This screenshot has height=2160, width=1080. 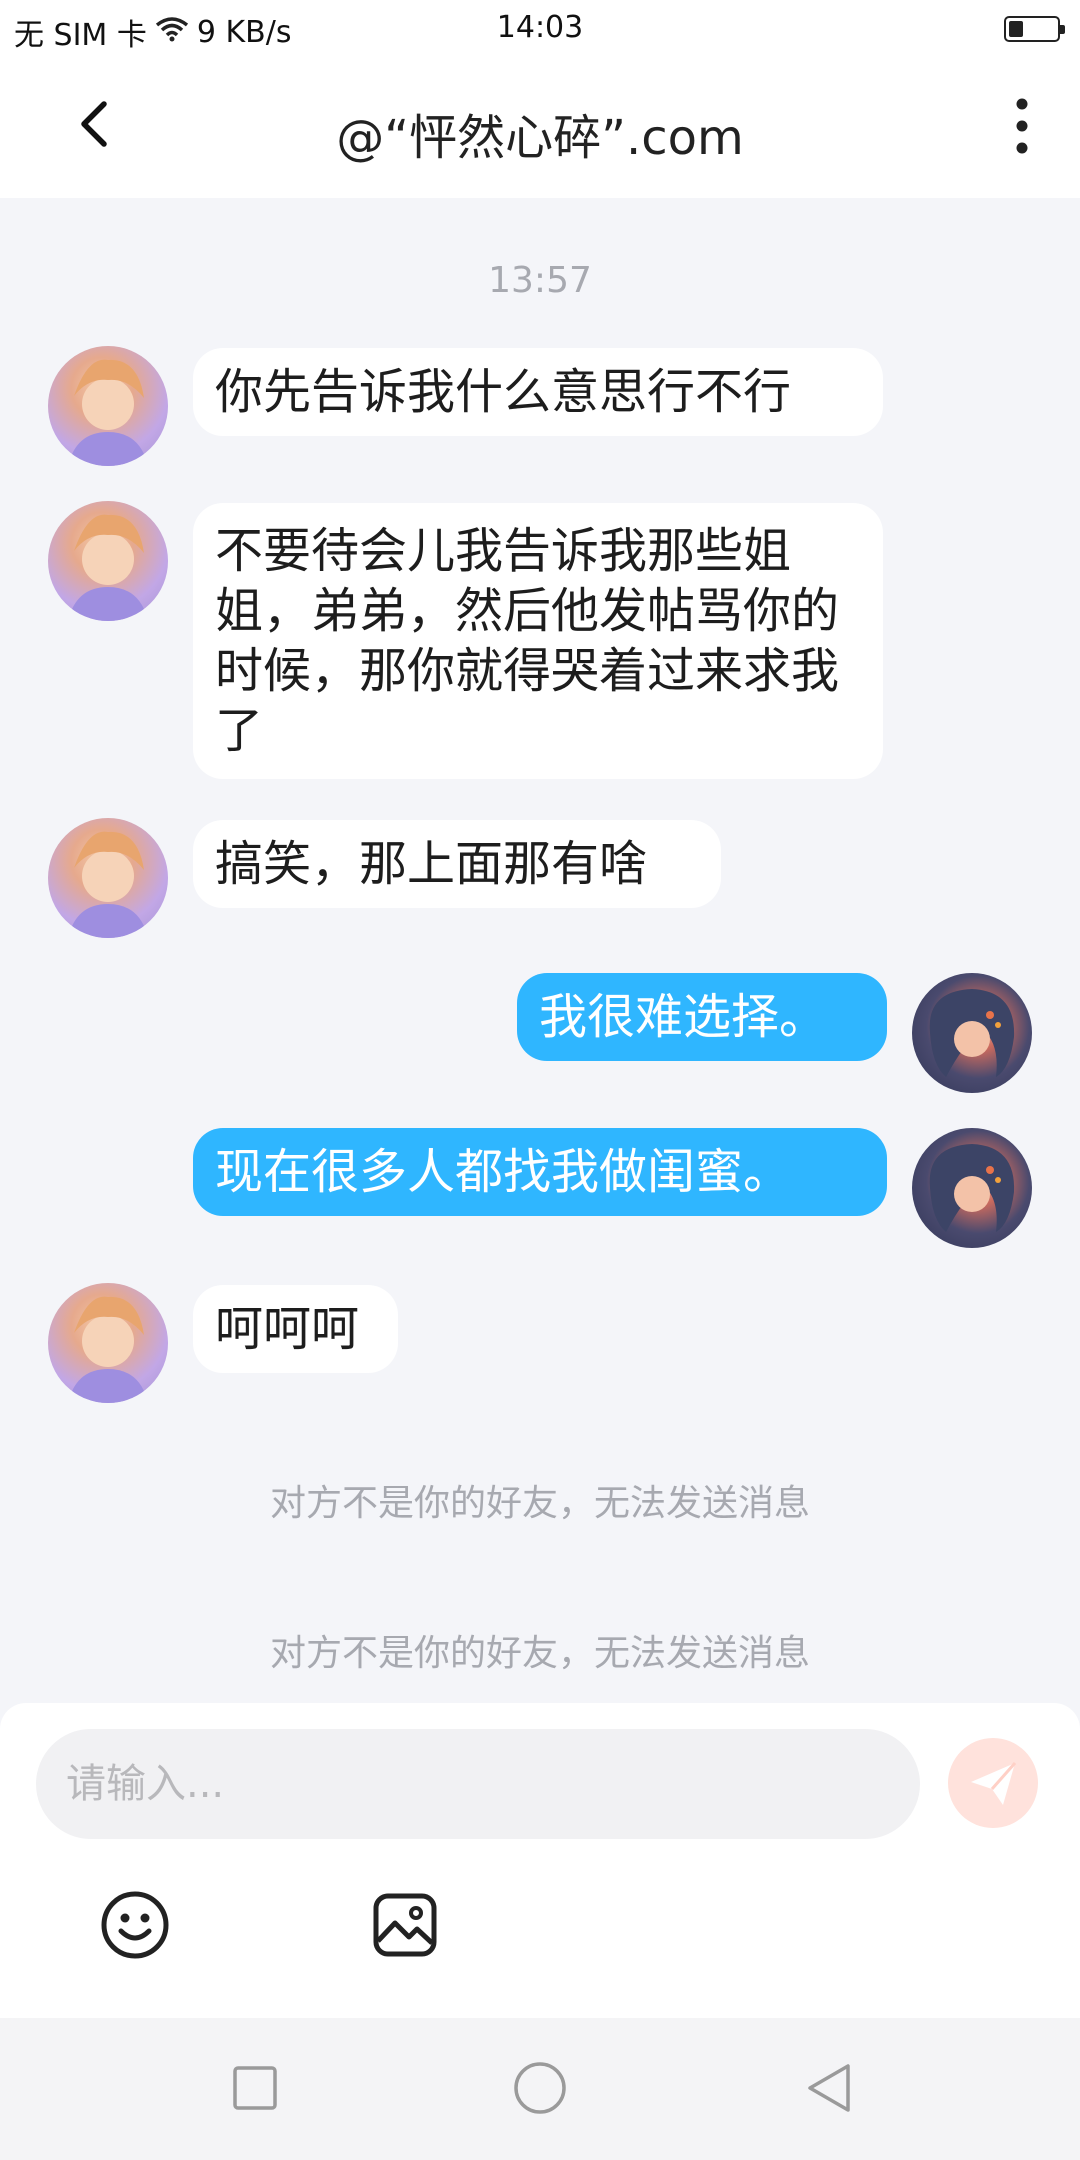 I want to click on status-time: 14:03, so click(x=540, y=27).